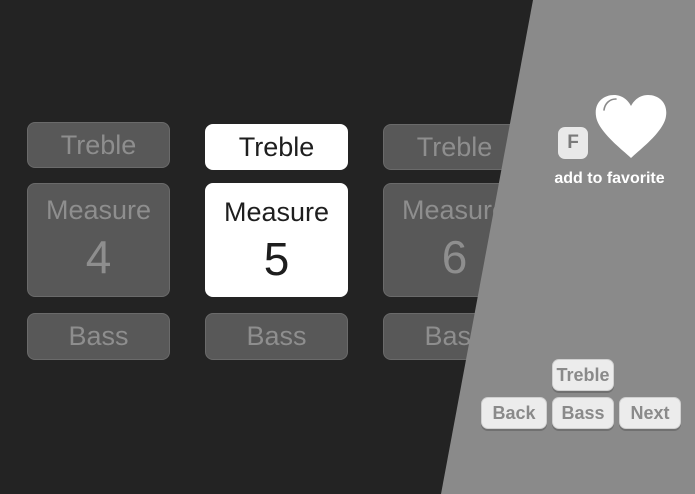 This screenshot has height=494, width=695. What do you see at coordinates (631, 127) in the screenshot?
I see `heart-icon` at bounding box center [631, 127].